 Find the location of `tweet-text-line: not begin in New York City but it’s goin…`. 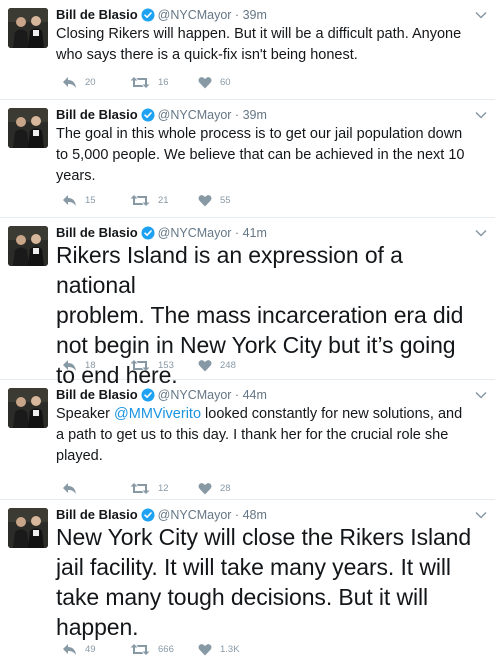

tweet-text-line: not begin in New York City but it’s goin… is located at coordinates (256, 345).